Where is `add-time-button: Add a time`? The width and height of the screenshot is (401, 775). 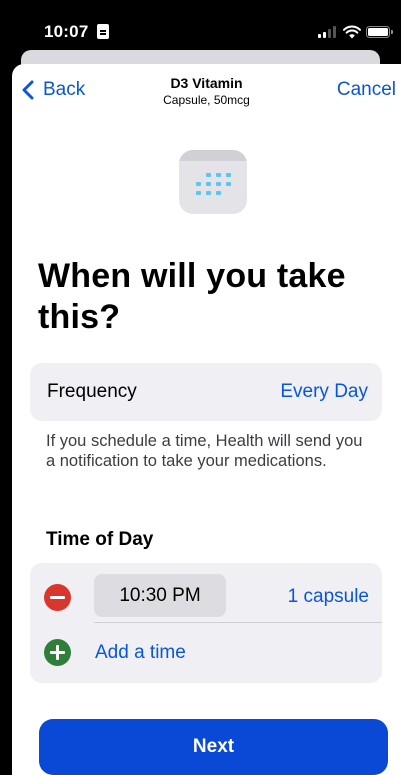 add-time-button: Add a time is located at coordinates (140, 653).